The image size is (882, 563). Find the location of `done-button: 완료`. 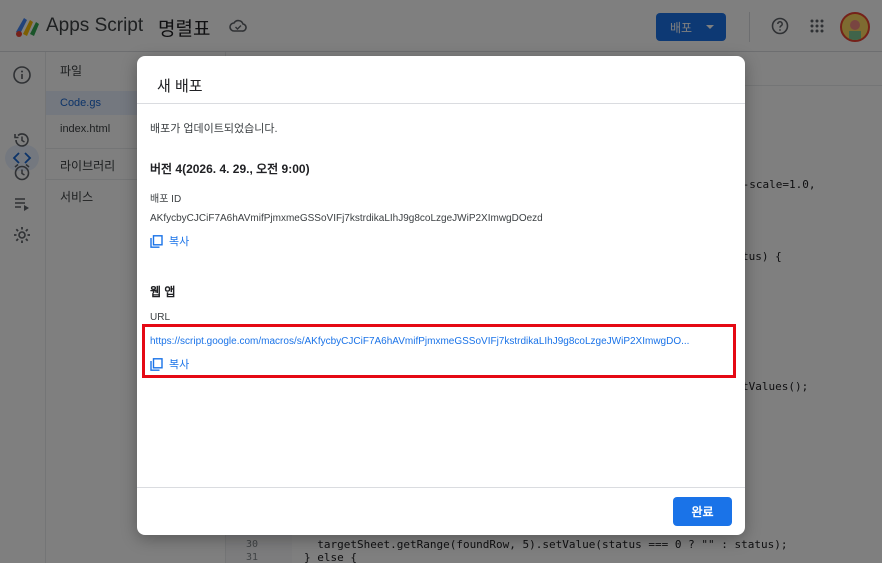

done-button: 완료 is located at coordinates (702, 511).